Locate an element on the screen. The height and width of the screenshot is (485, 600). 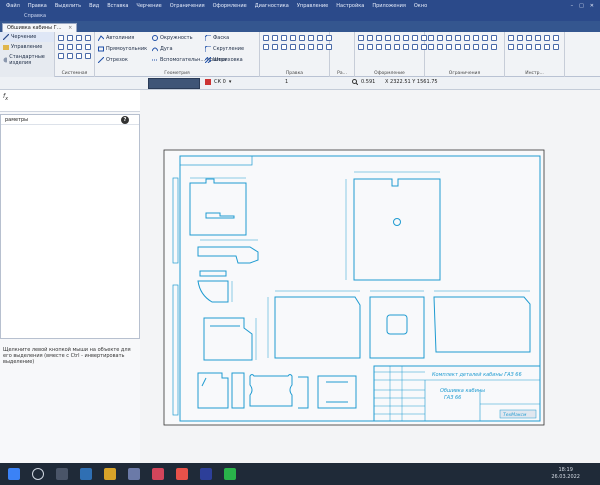
perpendicular-icon is located at coordinates (458, 38).